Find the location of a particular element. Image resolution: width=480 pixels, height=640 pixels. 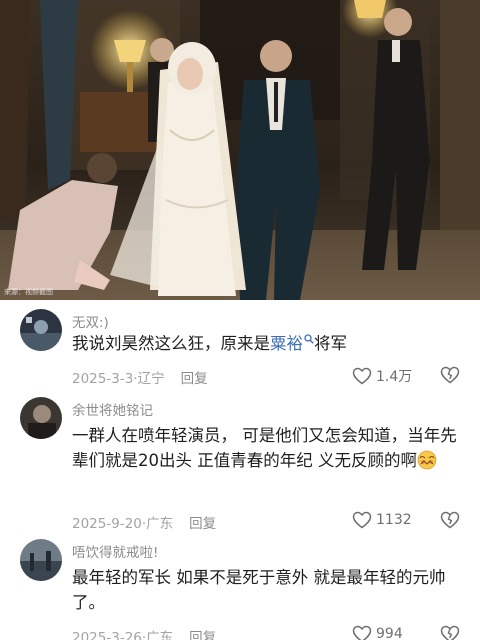

shy-face-emoji is located at coordinates (427, 460).